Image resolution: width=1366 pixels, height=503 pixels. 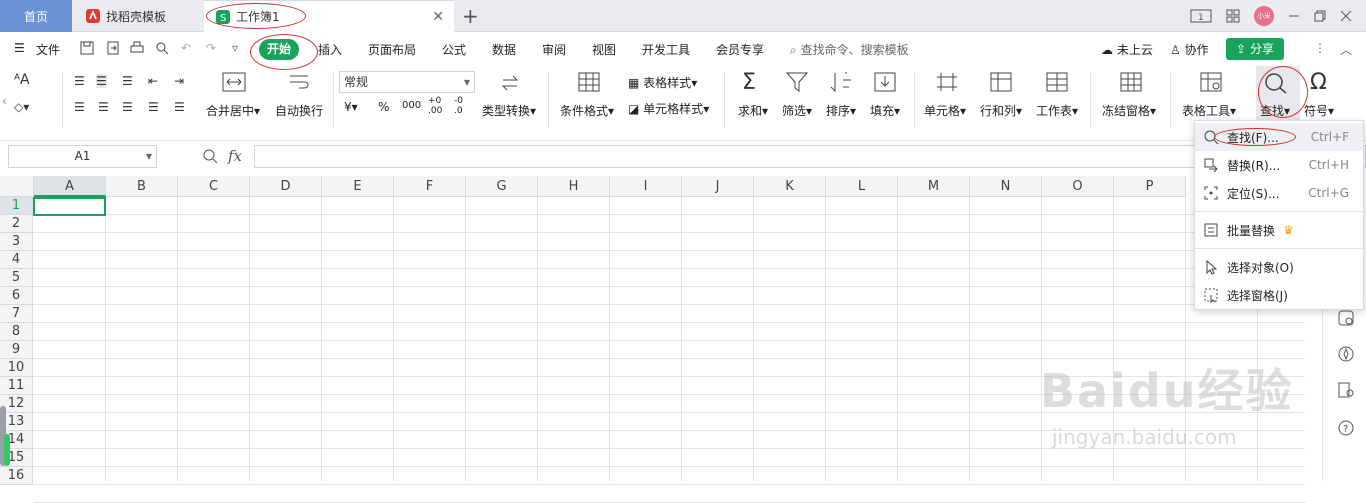 I want to click on worksheet-button: 工作表▾, so click(x=1057, y=110).